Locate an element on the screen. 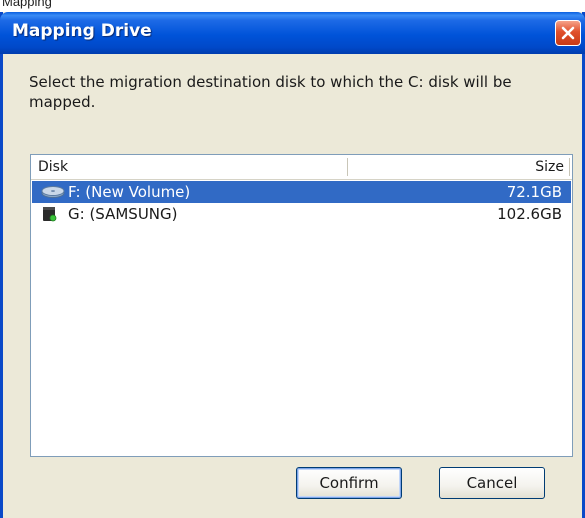 The width and height of the screenshot is (585, 518). background-text: Mapping is located at coordinates (27, 4).